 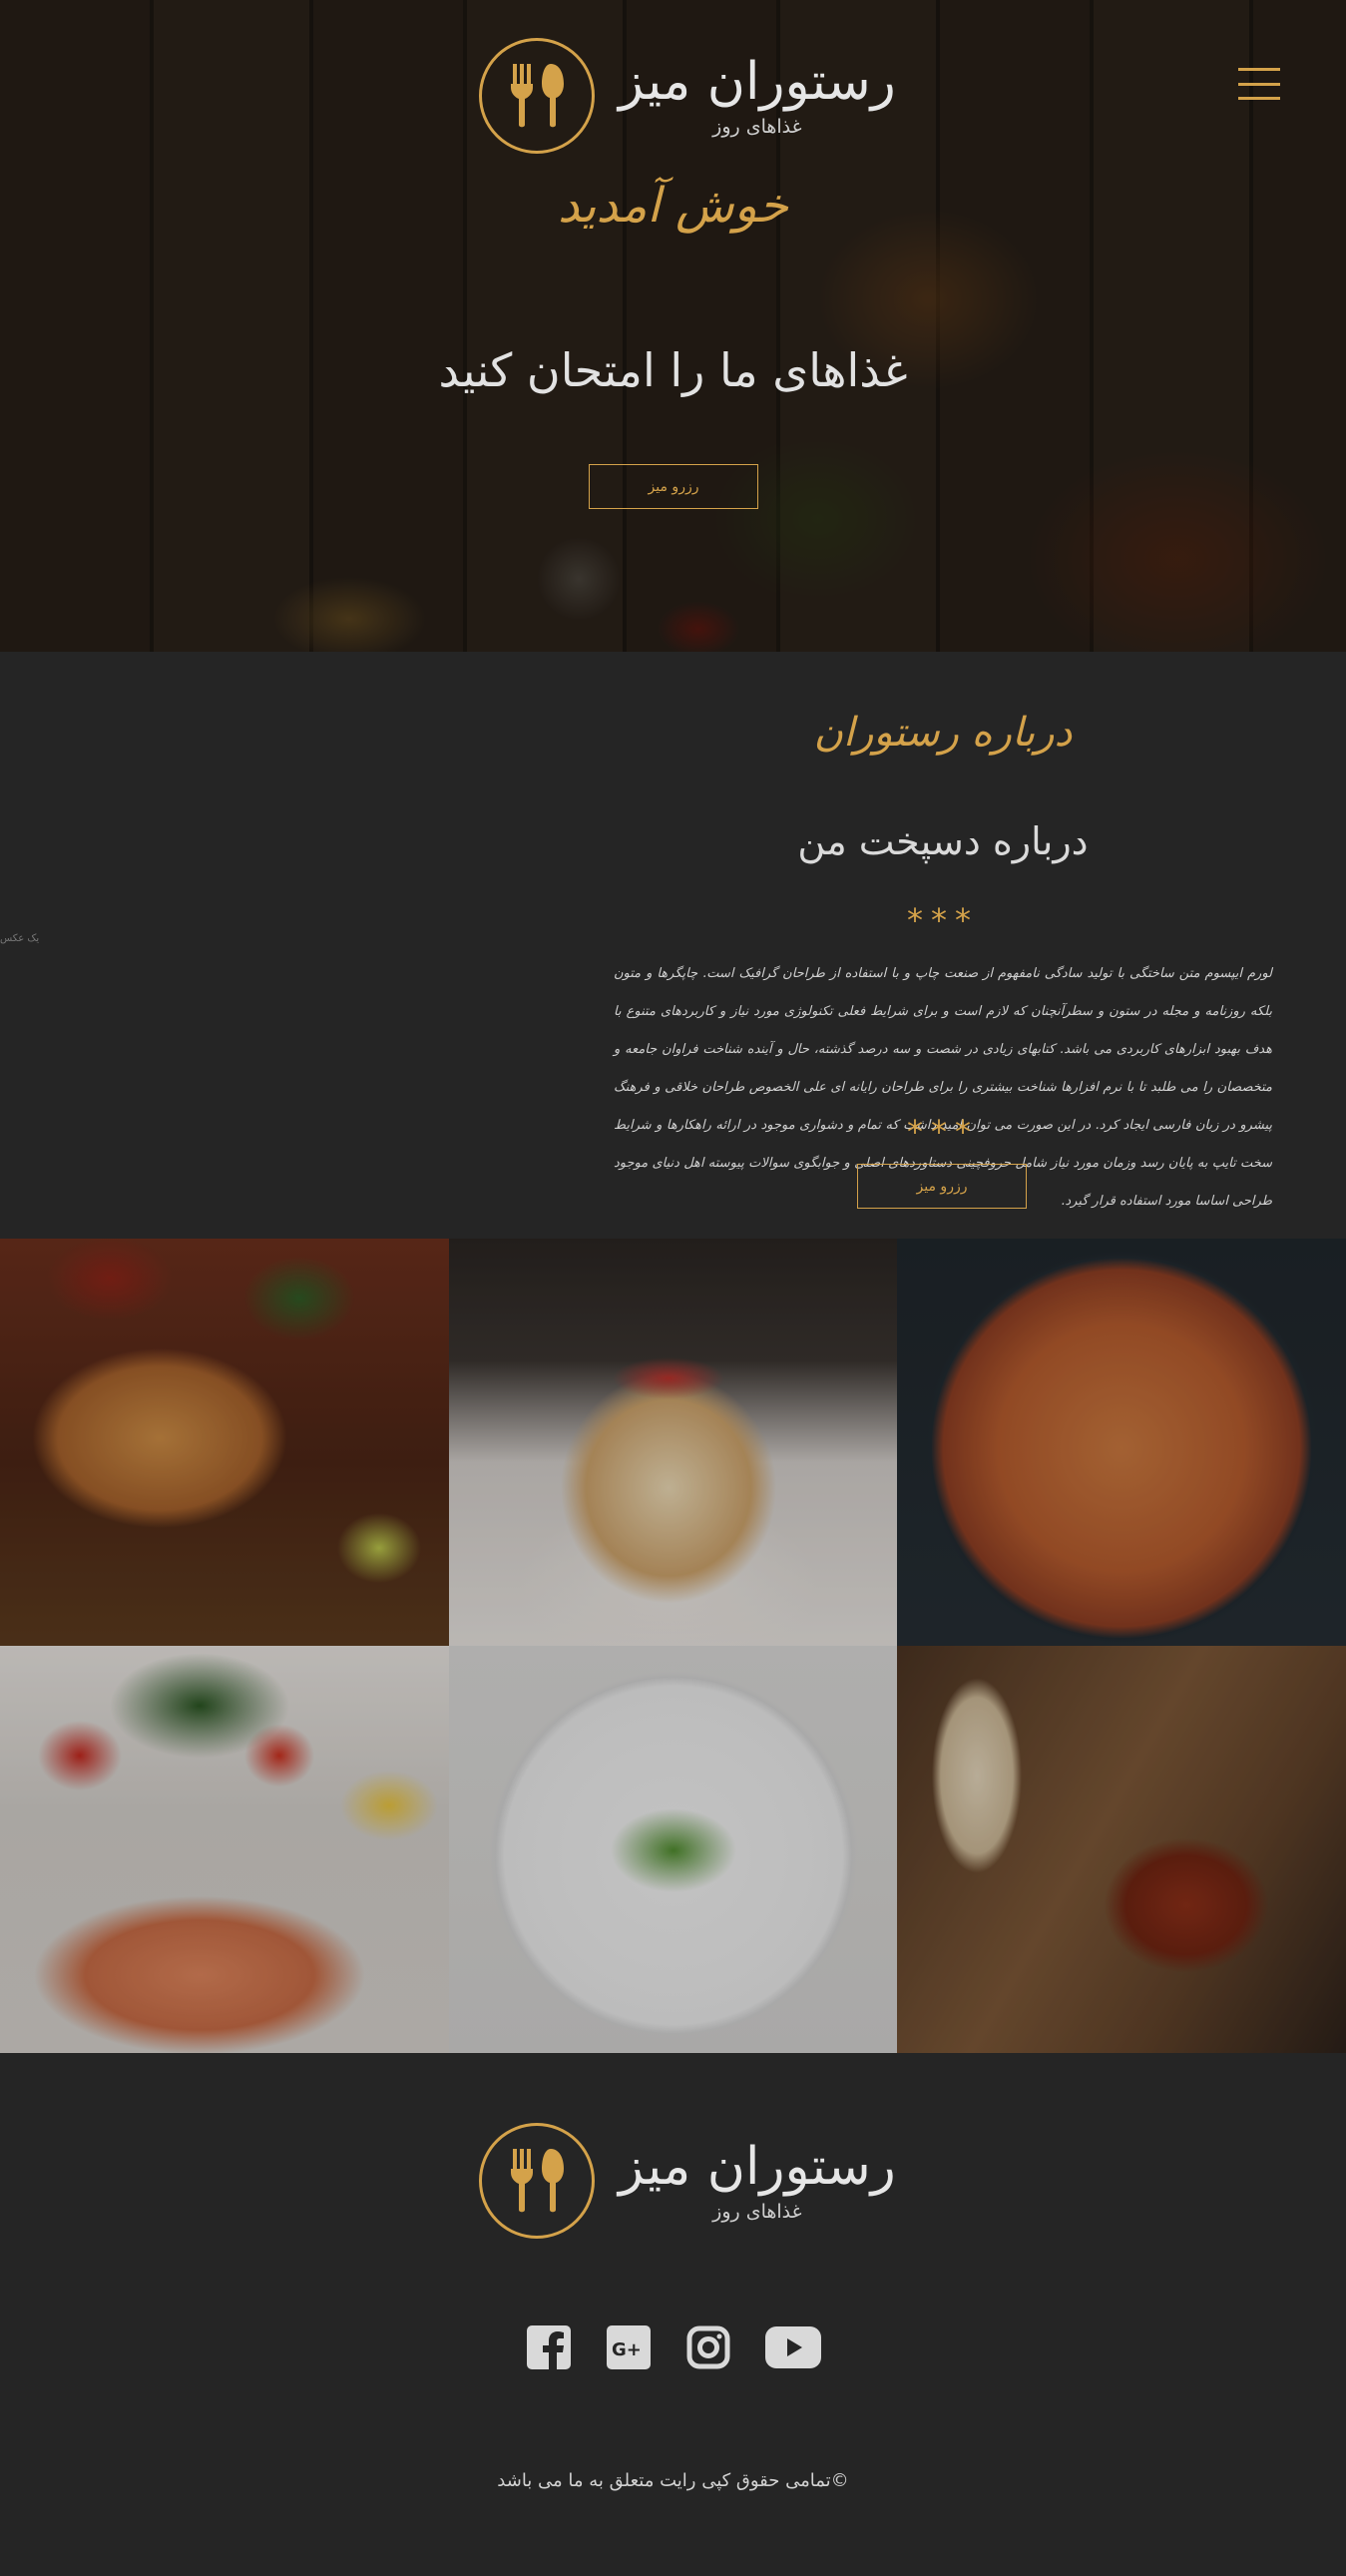 What do you see at coordinates (1121, 1850) in the screenshot?
I see `gallery-image-grilled-fish` at bounding box center [1121, 1850].